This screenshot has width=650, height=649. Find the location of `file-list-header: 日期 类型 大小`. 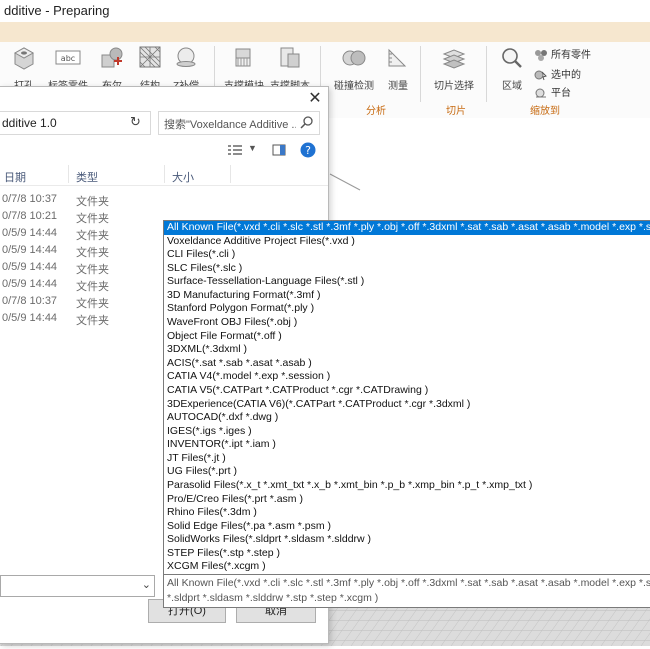

file-list-header: 日期 类型 大小 is located at coordinates (164, 174).